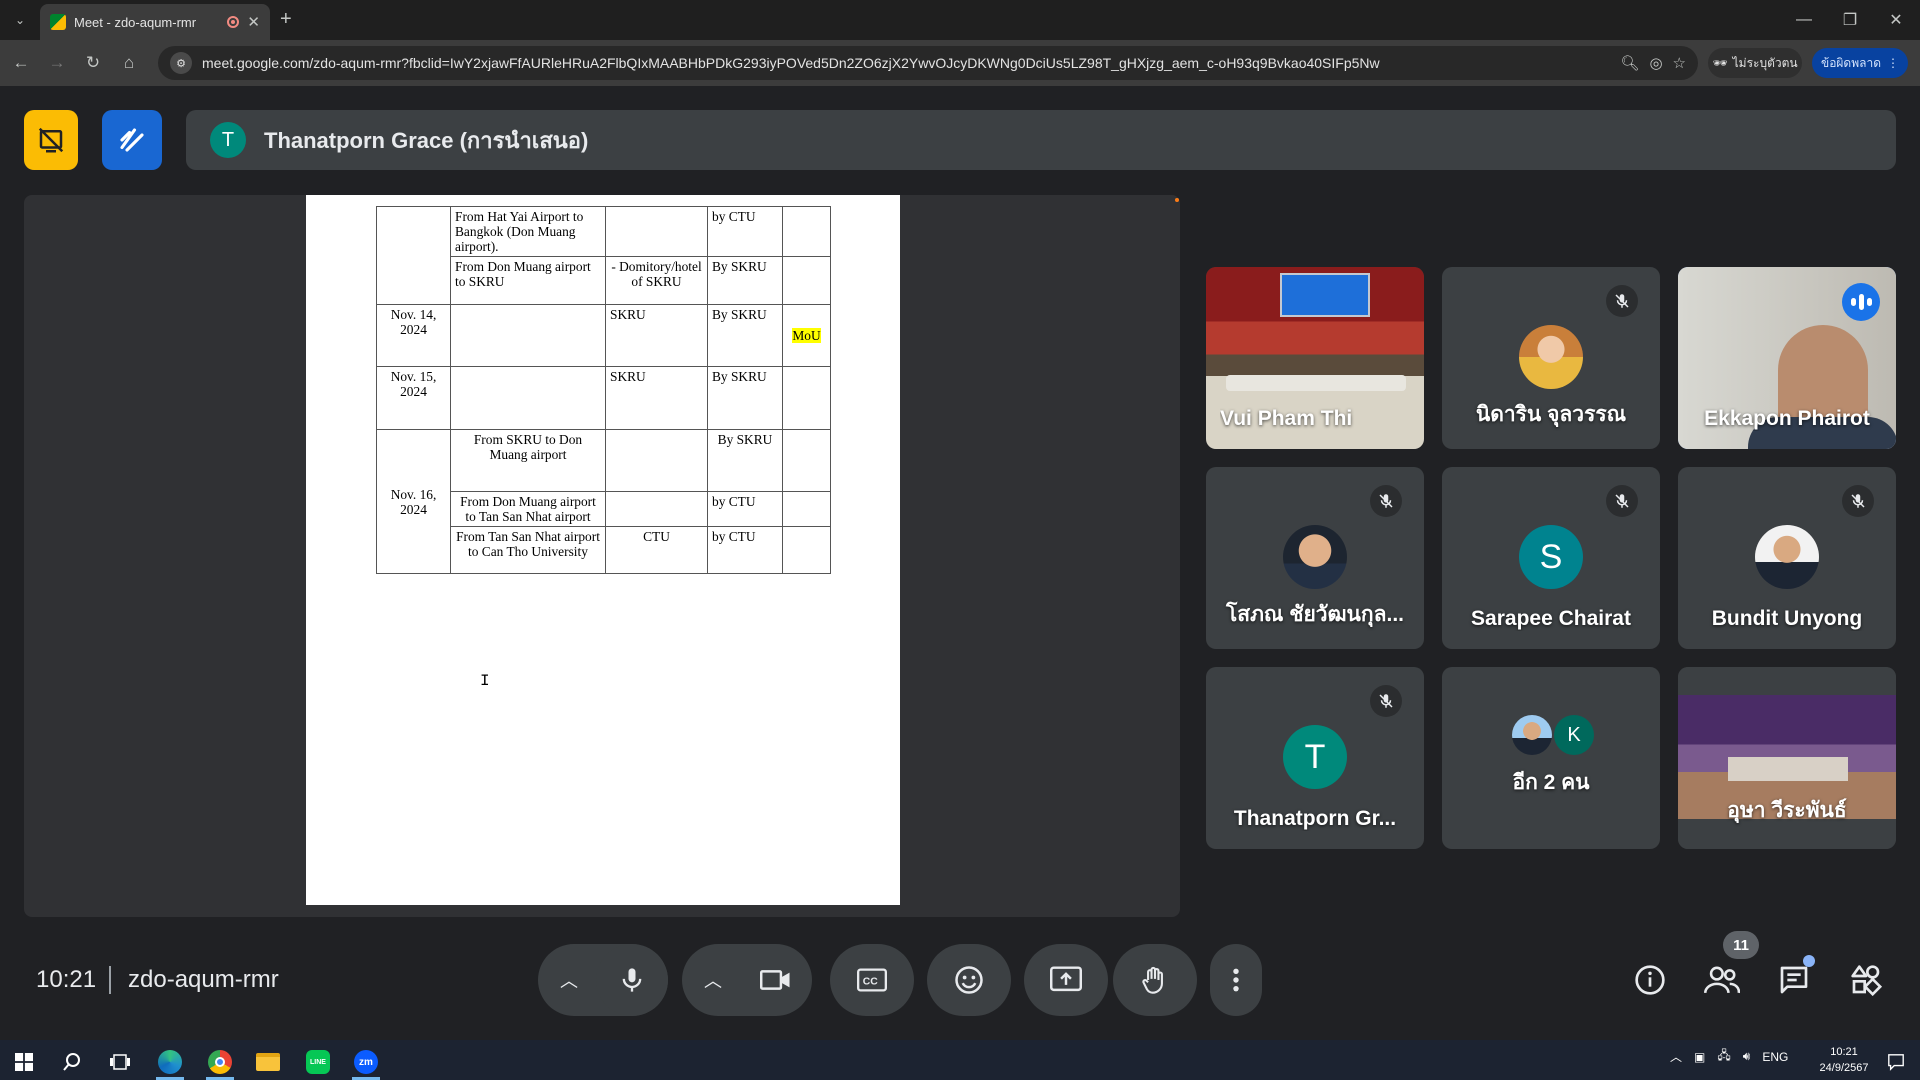  I want to click on input-language: ENG, so click(1775, 1057).